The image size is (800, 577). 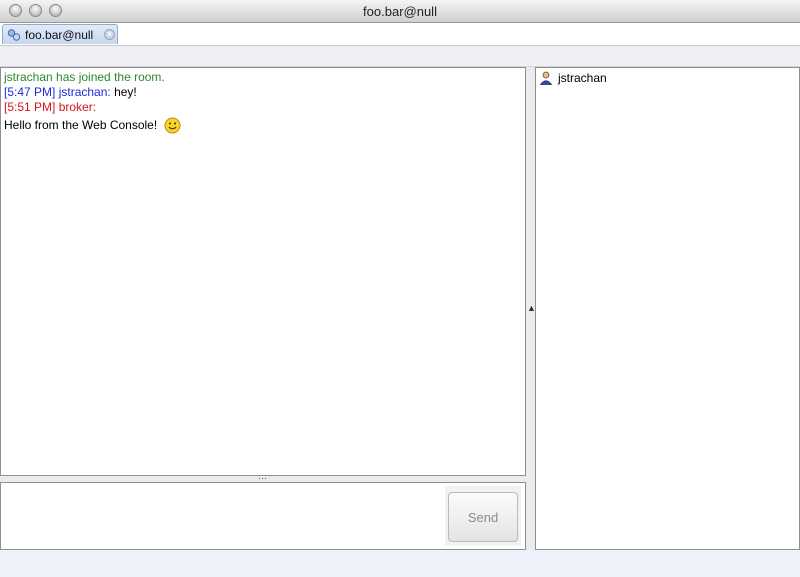 I want to click on window-title: foo.bar@null, so click(x=400, y=11).